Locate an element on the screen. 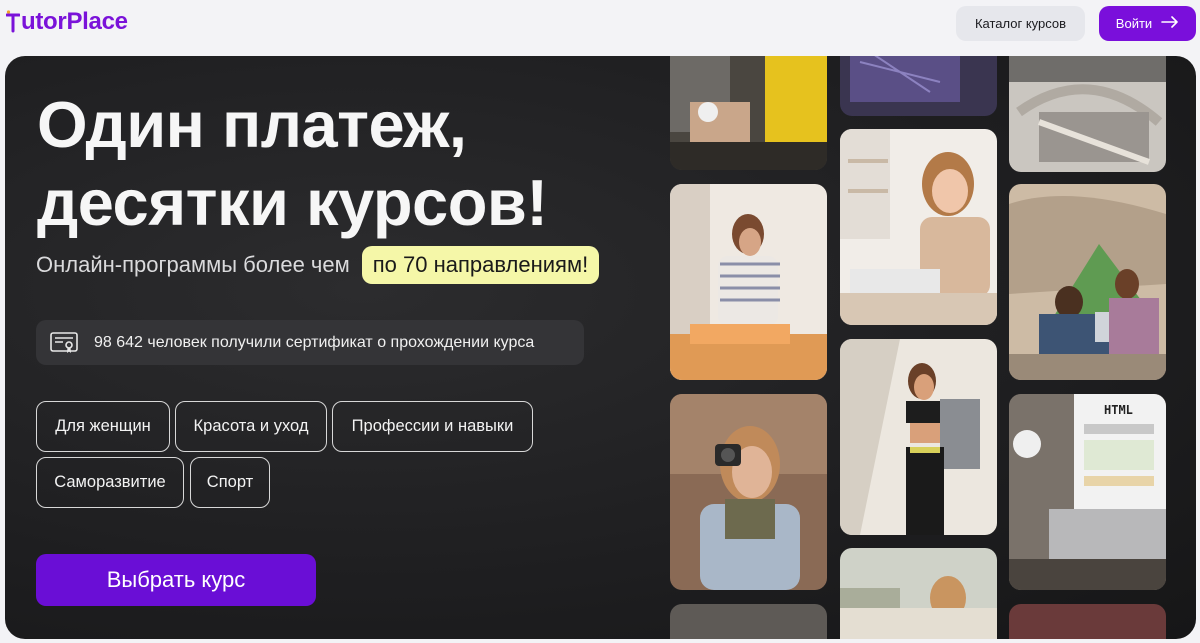 The image size is (1200, 643). logo-mark-icon is located at coordinates (13, 22).